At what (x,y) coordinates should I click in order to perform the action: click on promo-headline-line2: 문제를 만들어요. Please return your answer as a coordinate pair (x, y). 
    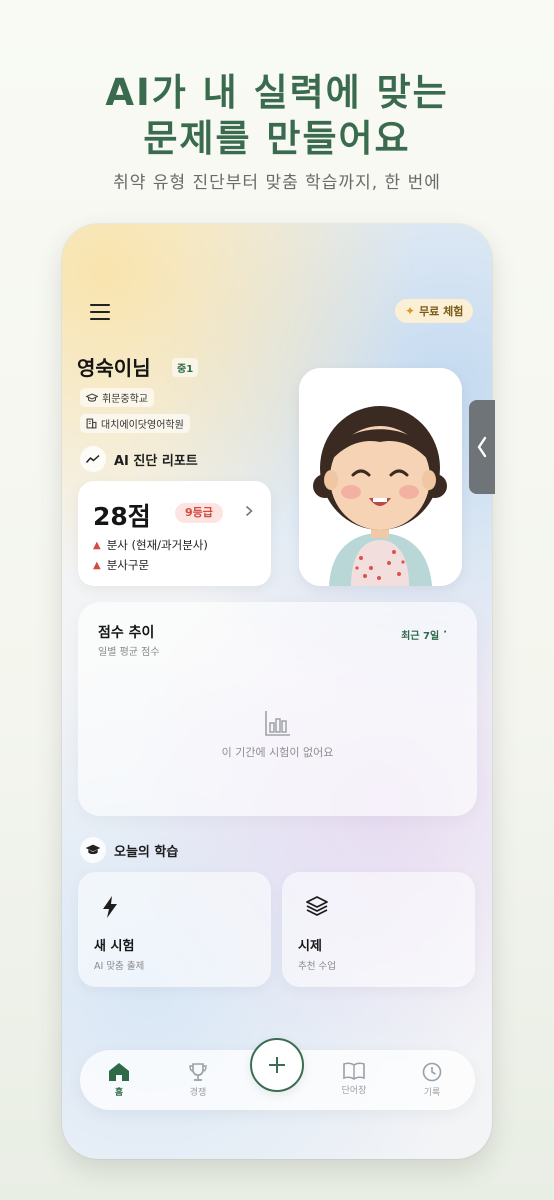
    Looking at the image, I should click on (277, 138).